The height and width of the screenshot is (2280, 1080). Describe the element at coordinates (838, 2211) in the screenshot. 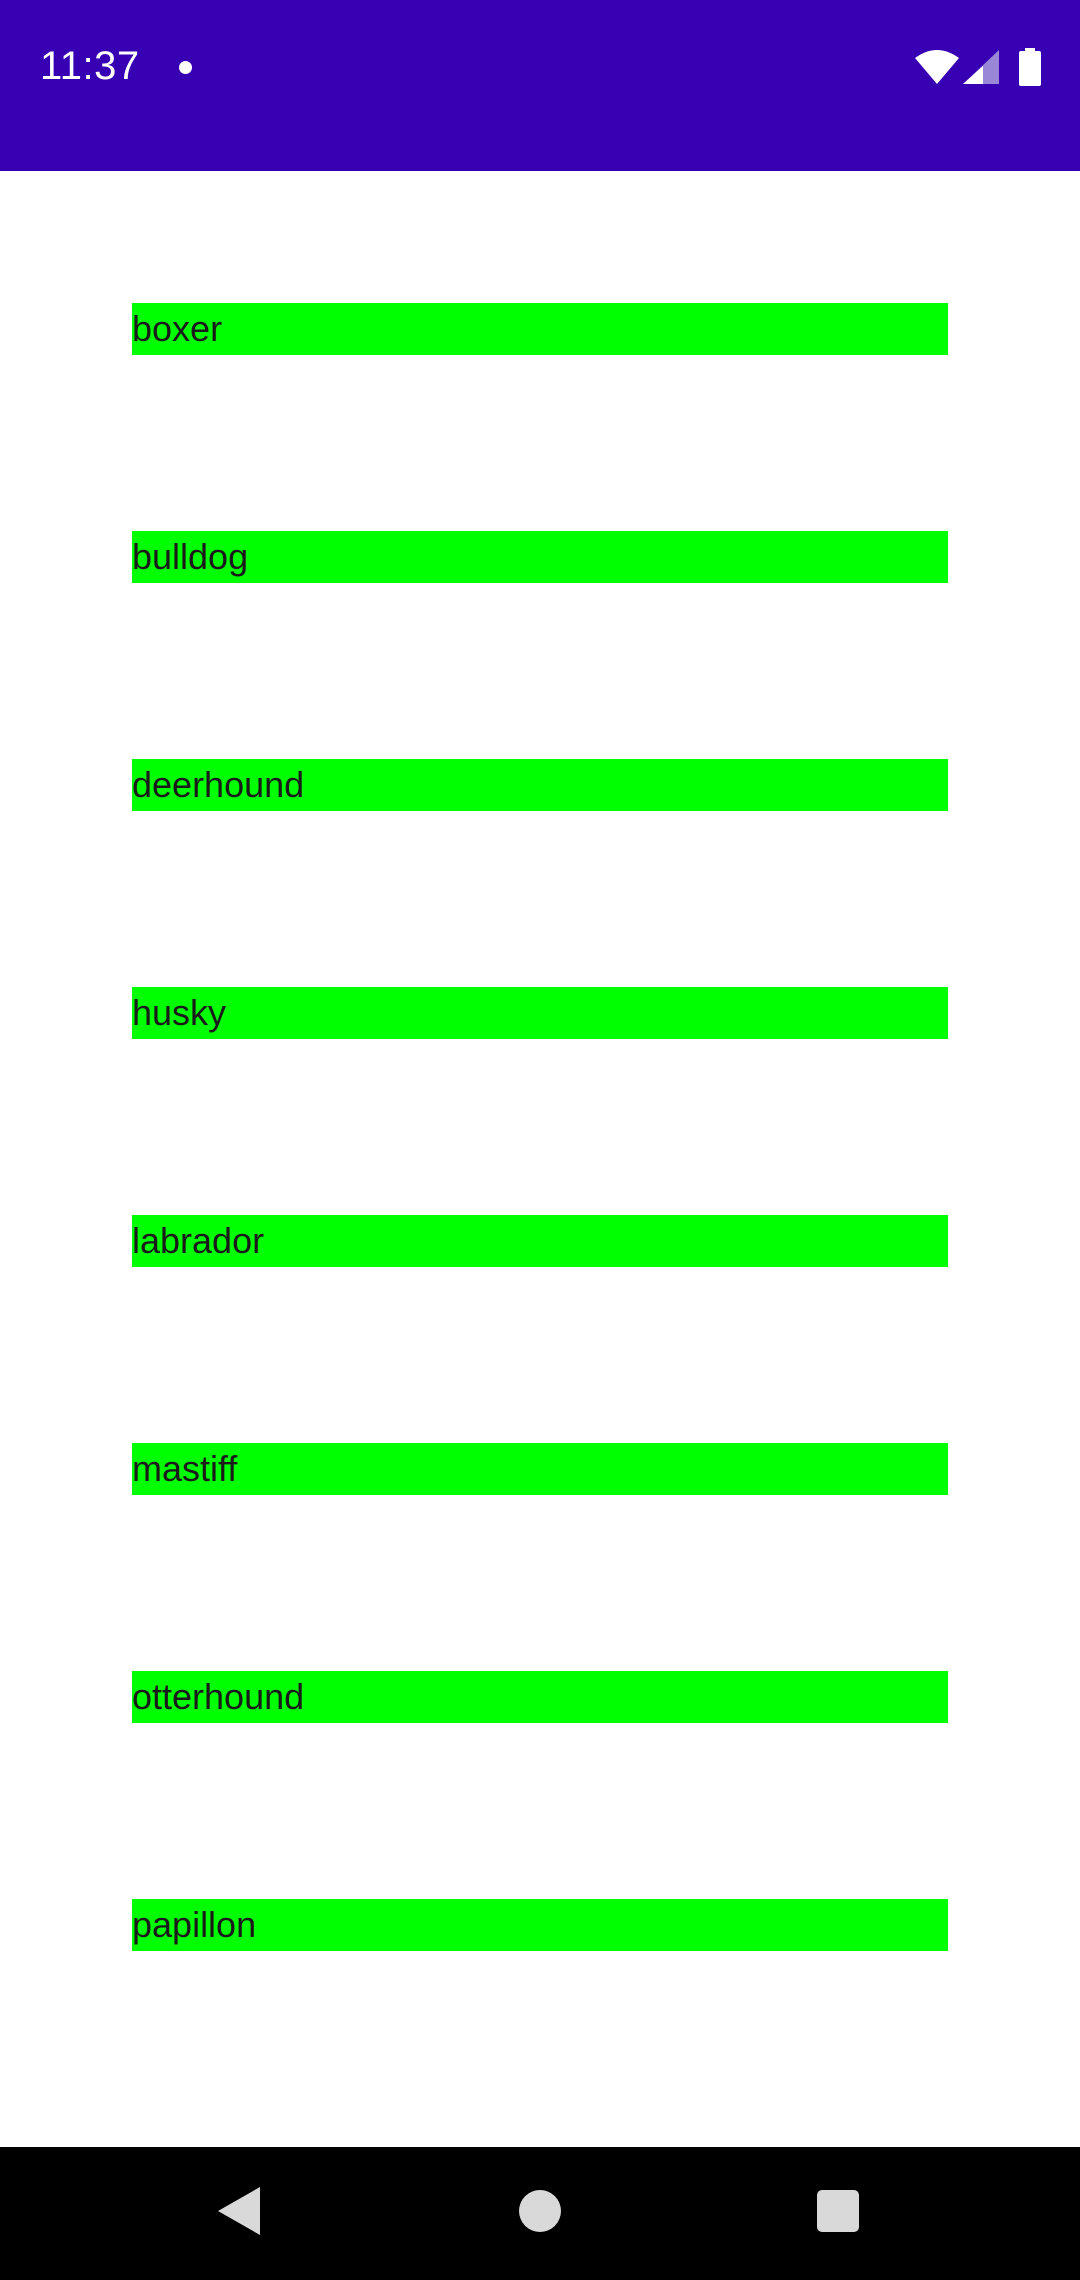

I see `recents-icon` at that location.